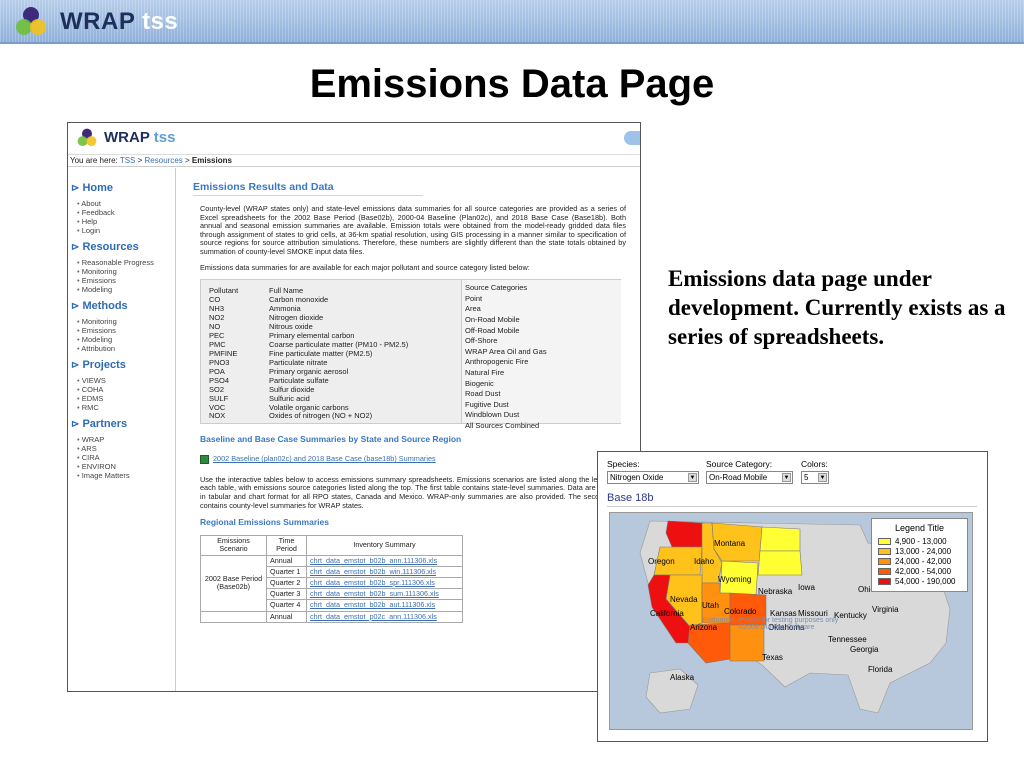  What do you see at coordinates (123, 247) in the screenshot?
I see `sidebar-section-resources: ⊳ Resources` at bounding box center [123, 247].